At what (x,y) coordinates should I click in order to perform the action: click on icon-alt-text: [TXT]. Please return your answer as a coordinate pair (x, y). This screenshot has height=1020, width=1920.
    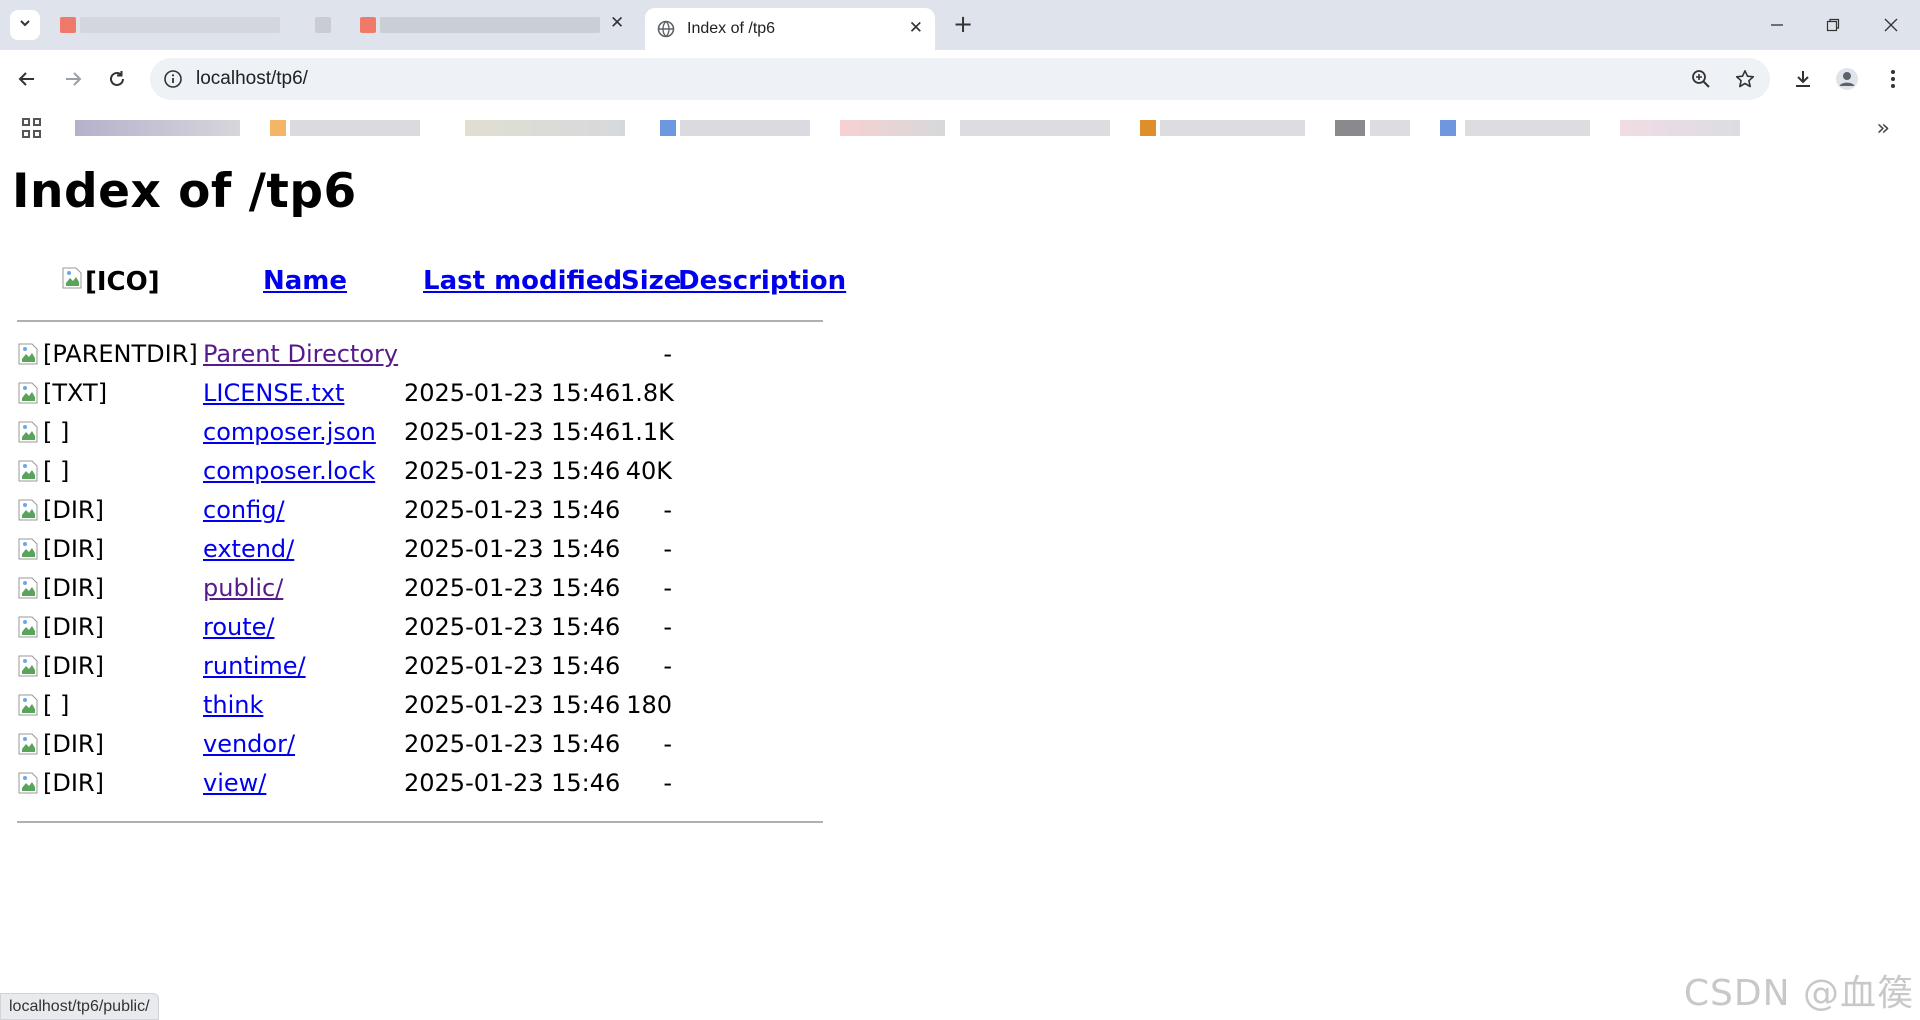
    Looking at the image, I should click on (75, 393).